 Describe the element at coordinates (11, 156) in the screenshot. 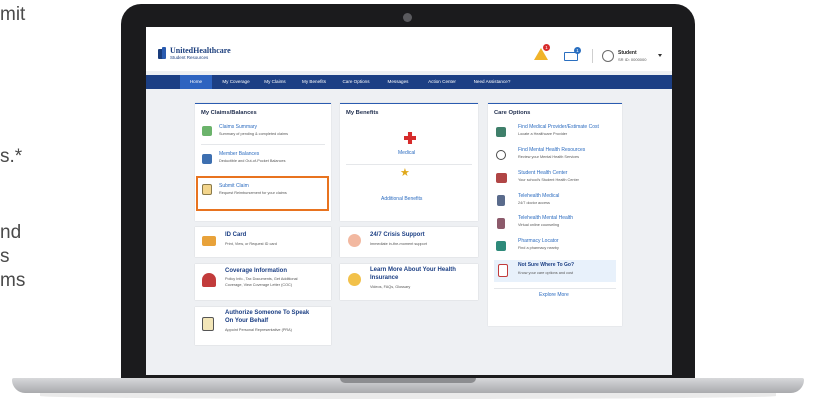

I see `side-text-line: s.*` at that location.